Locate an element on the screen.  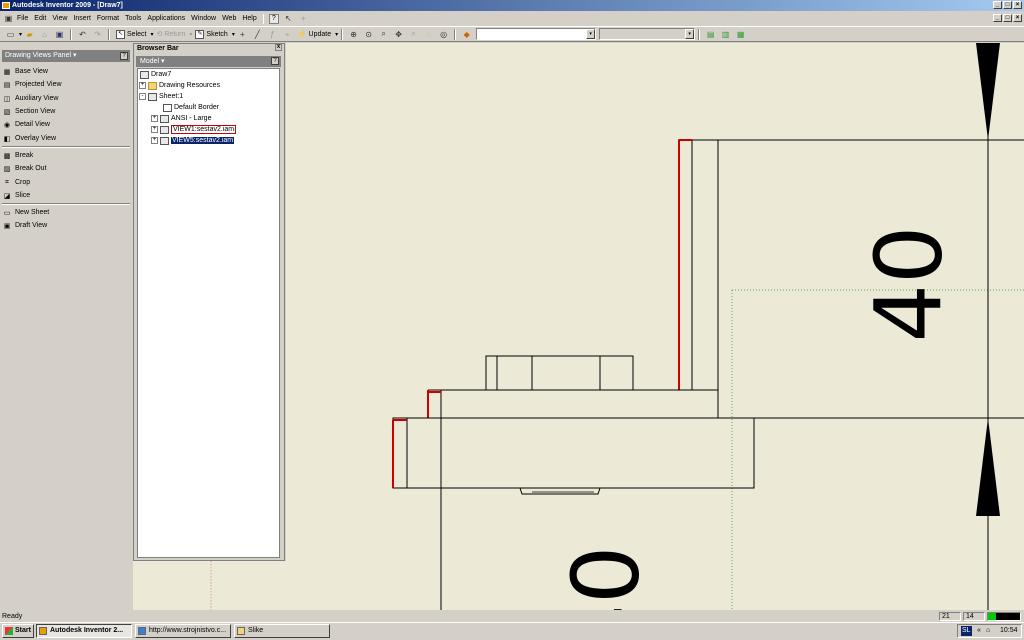
projects-icon: ⌂ is located at coordinates (44, 34).